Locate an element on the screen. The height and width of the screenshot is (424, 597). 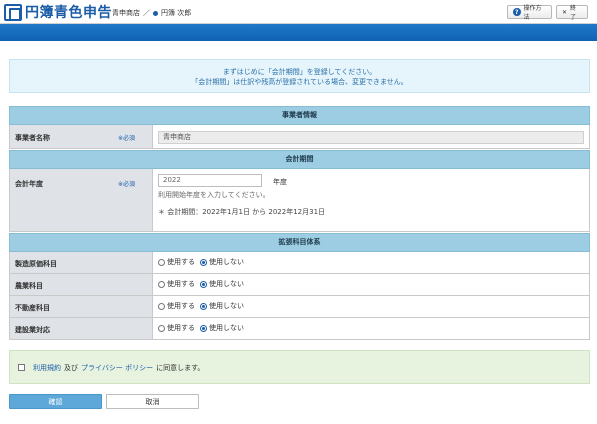
account-row-label: 農業科目 is located at coordinates (29, 286).